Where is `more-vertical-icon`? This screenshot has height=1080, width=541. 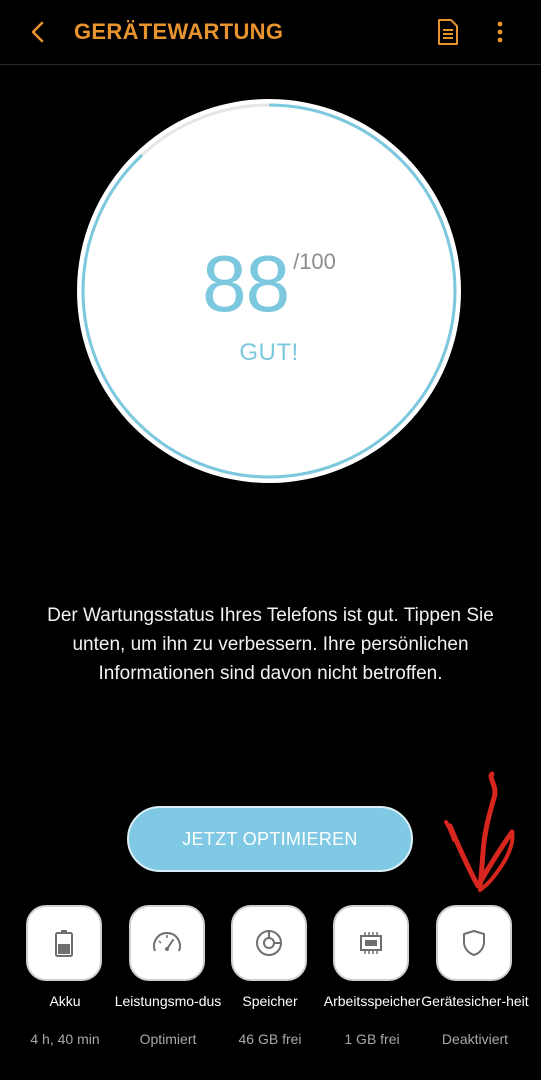 more-vertical-icon is located at coordinates (500, 32).